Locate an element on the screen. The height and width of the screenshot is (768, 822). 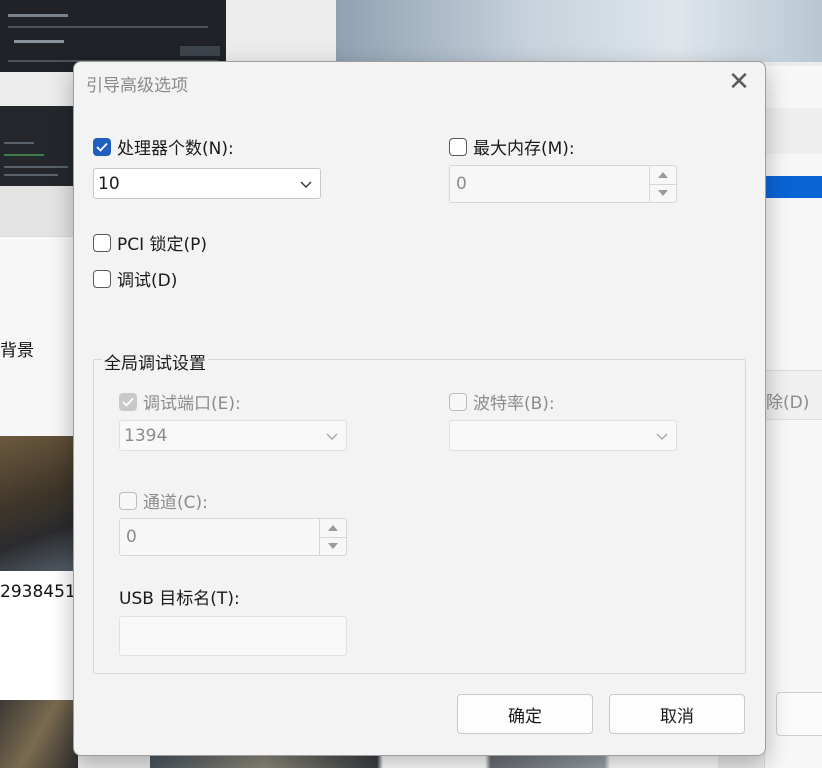
max-memory-spinner: 0 is located at coordinates (563, 184).